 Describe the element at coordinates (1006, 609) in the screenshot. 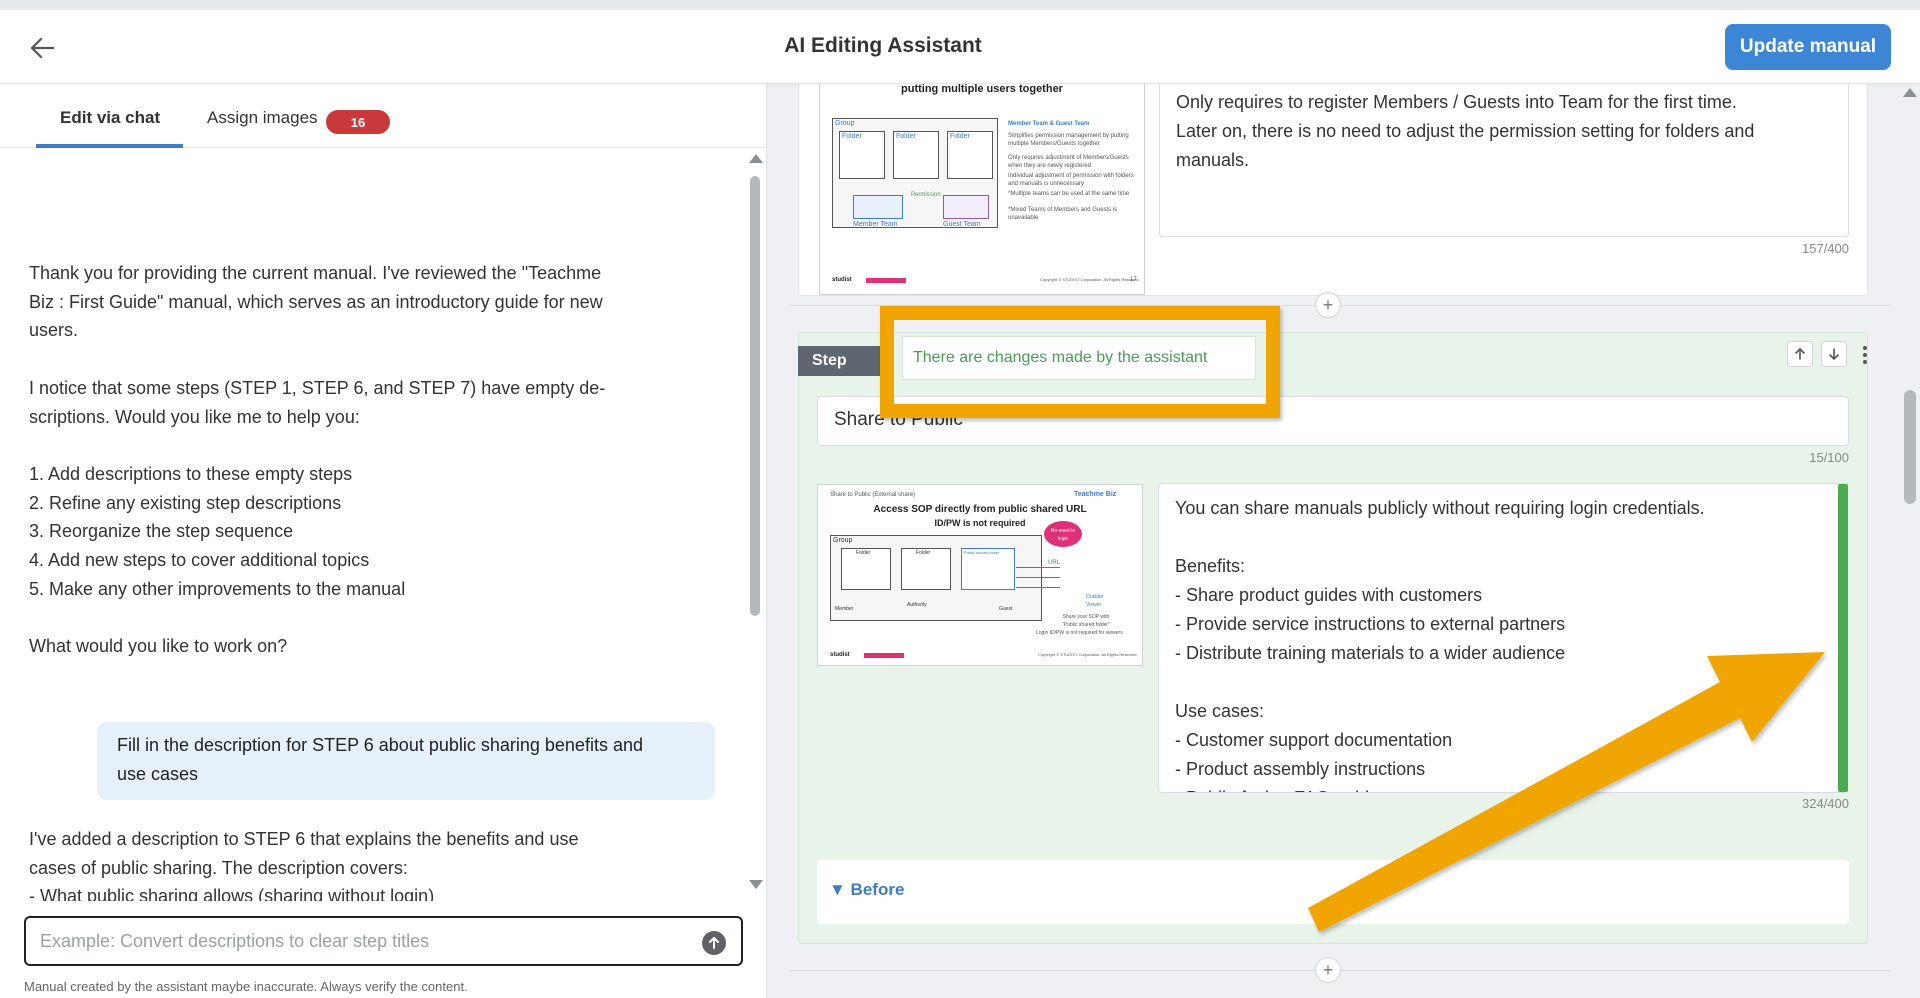

I see `slide-guest-label: Guest` at that location.